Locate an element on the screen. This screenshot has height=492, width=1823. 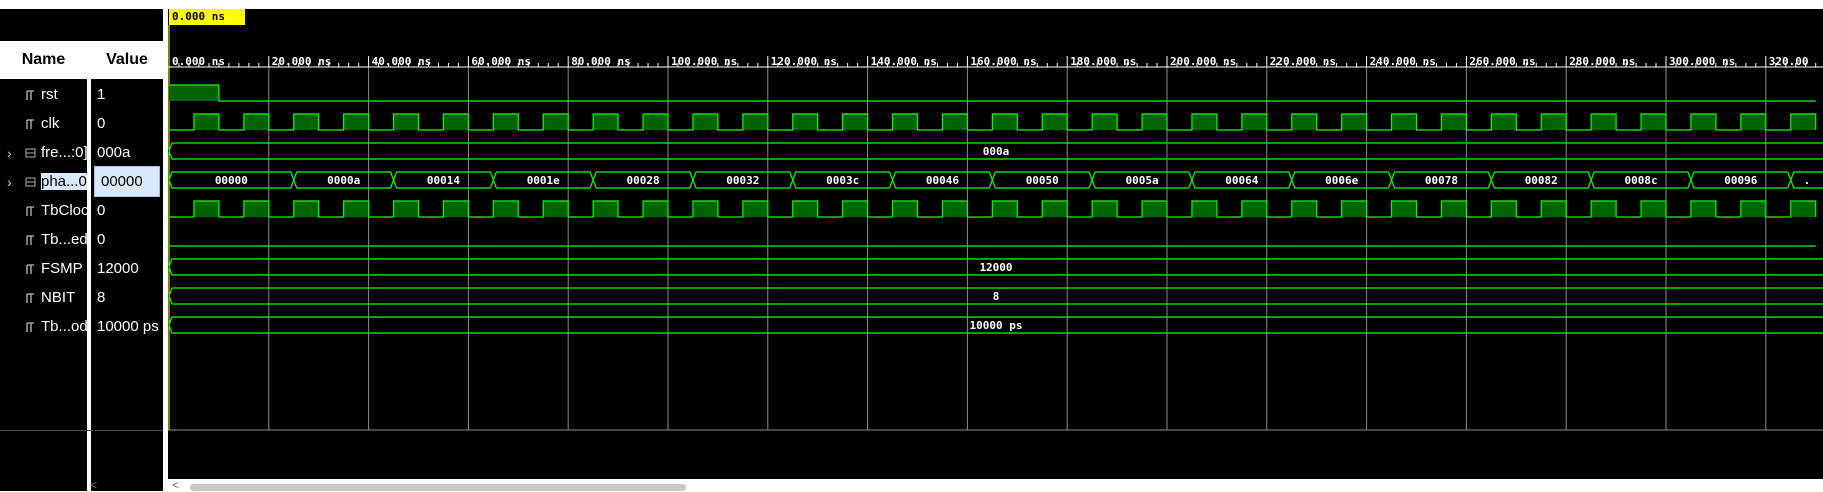
signal-row-5: Tb...ed is located at coordinates (43, 239).